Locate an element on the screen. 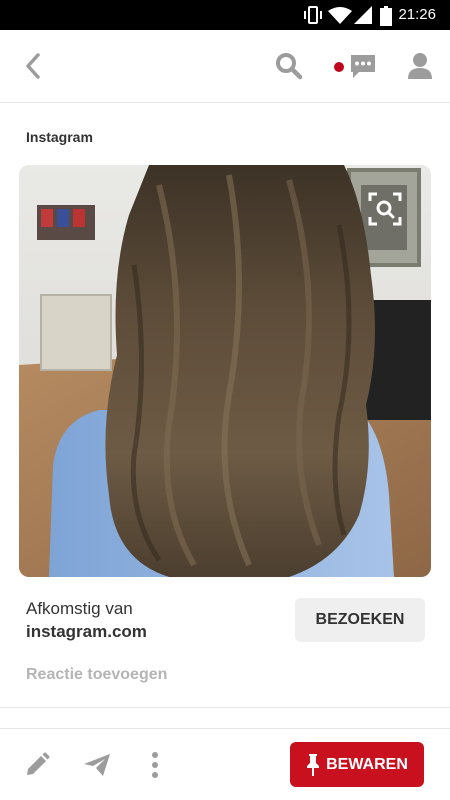 The width and height of the screenshot is (450, 800). vibrate-icon is located at coordinates (313, 15).